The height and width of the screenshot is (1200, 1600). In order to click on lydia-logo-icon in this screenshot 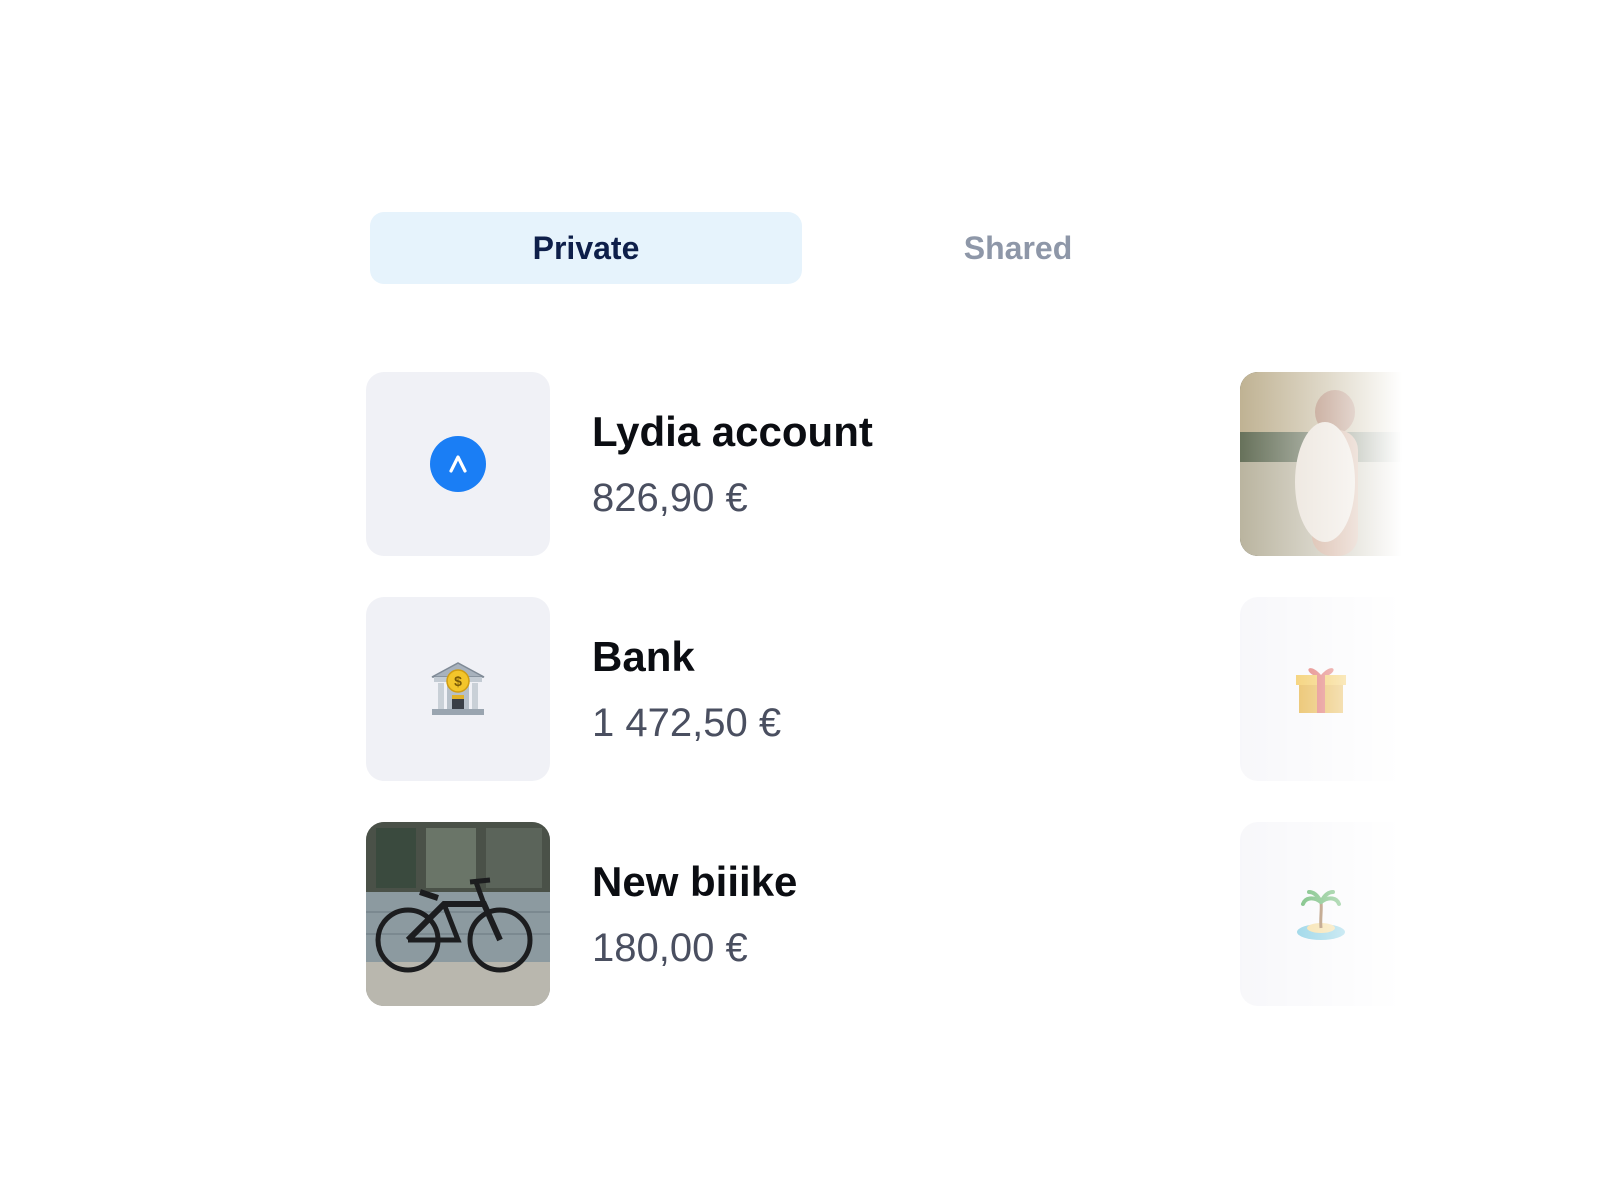, I will do `click(458, 464)`.